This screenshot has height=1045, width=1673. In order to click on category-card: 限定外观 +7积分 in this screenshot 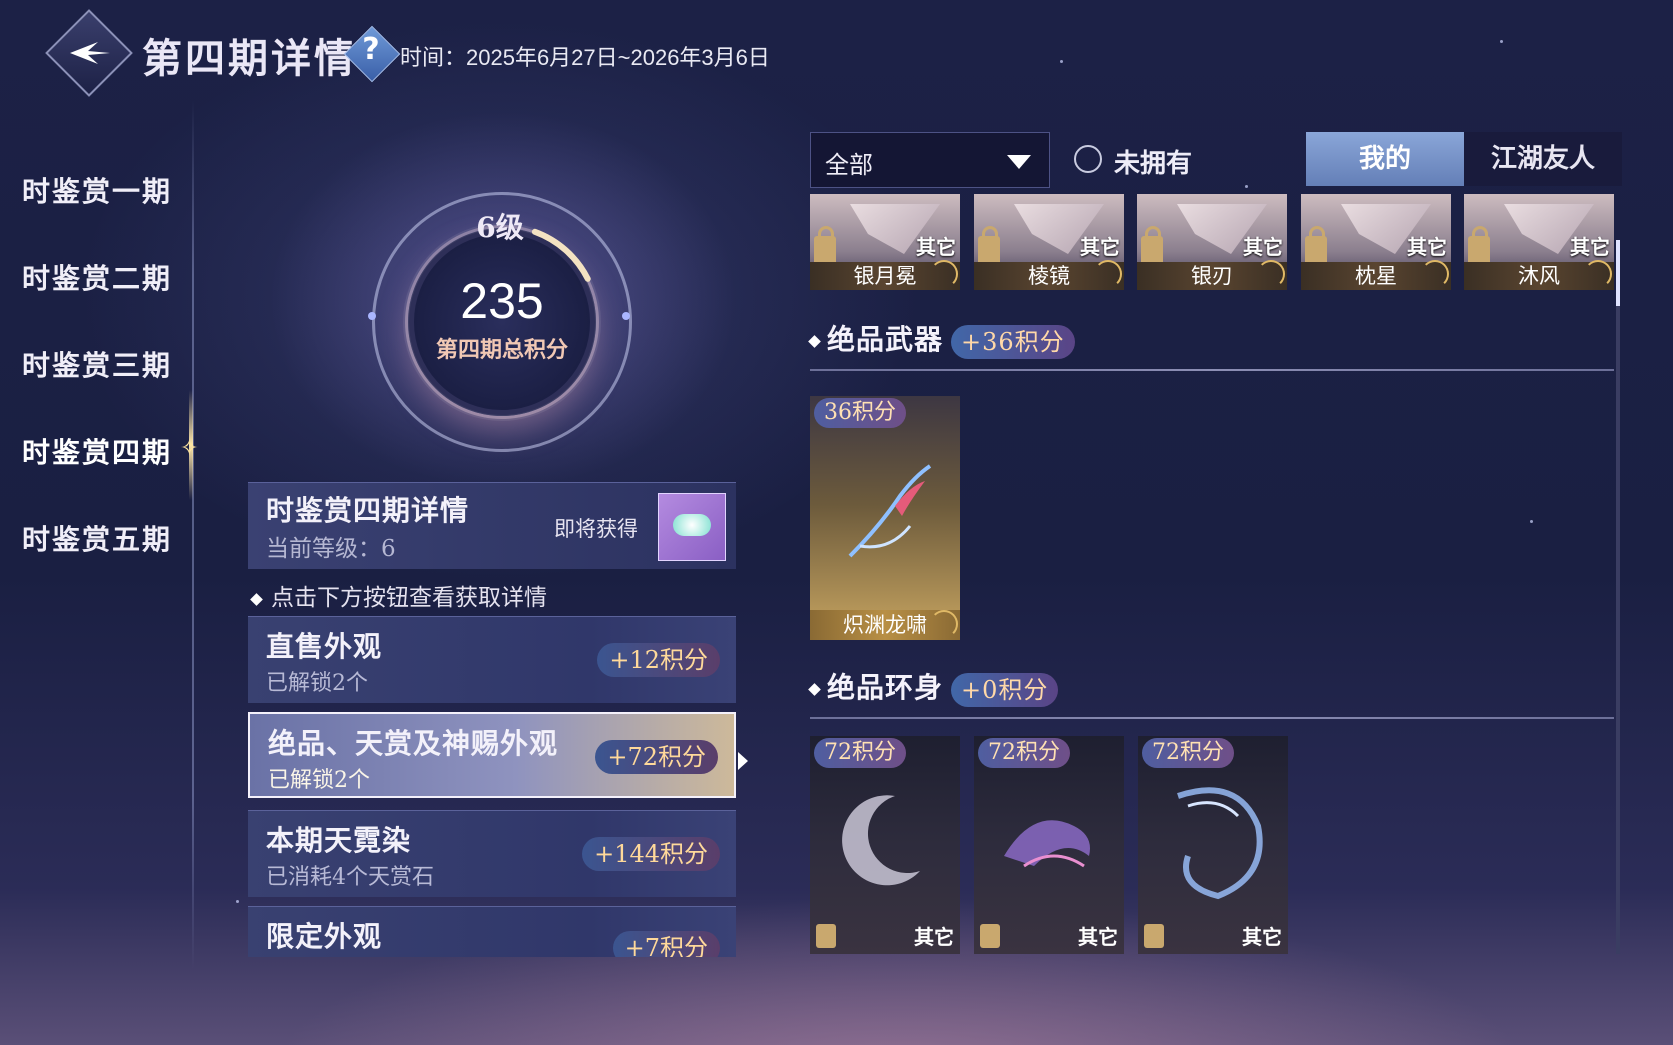, I will do `click(492, 931)`.